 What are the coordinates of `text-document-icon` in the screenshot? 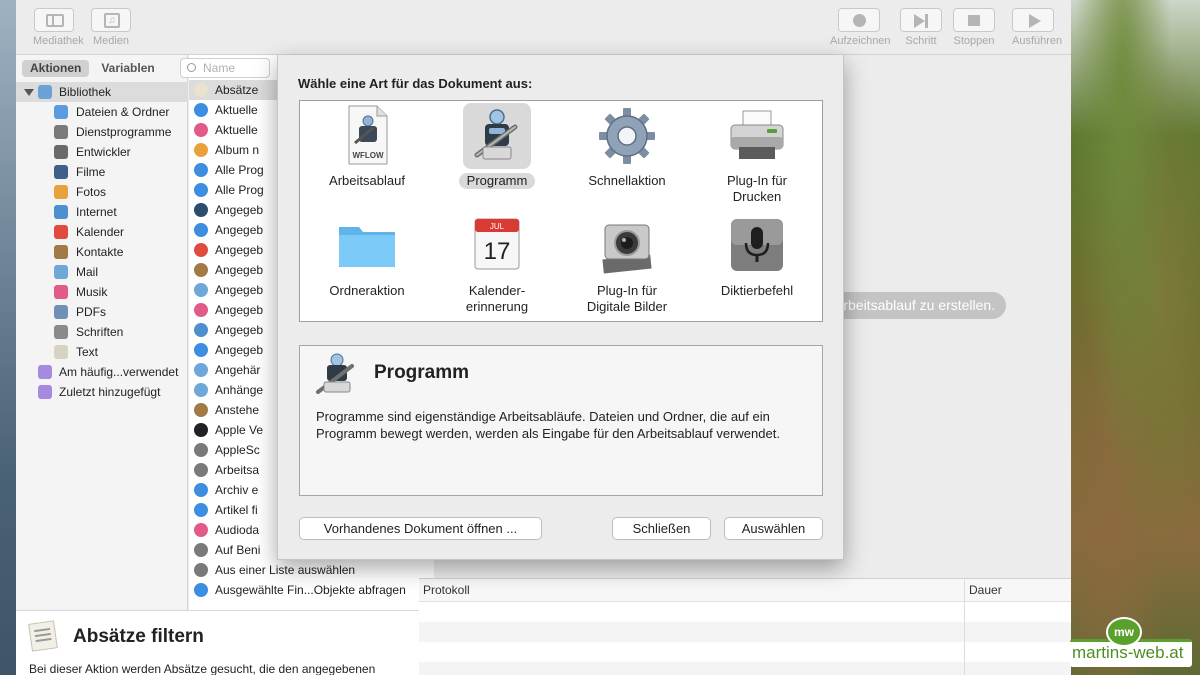 It's located at (43, 636).